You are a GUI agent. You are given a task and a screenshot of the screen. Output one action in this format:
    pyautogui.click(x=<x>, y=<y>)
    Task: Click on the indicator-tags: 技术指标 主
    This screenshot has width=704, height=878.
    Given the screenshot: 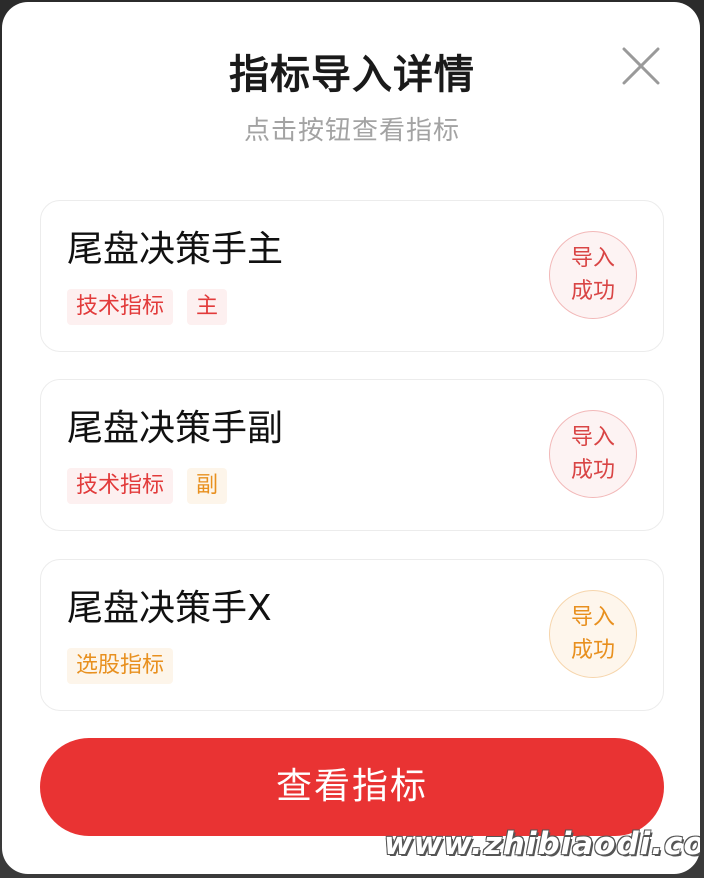 What is the action you would take?
    pyautogui.click(x=147, y=307)
    